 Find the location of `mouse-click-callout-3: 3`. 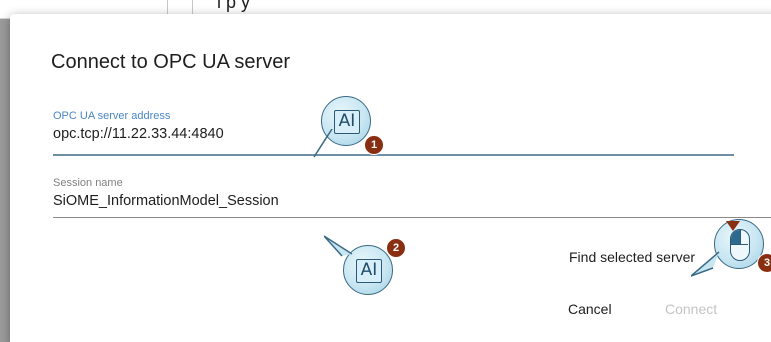

mouse-click-callout-3: 3 is located at coordinates (731, 248).